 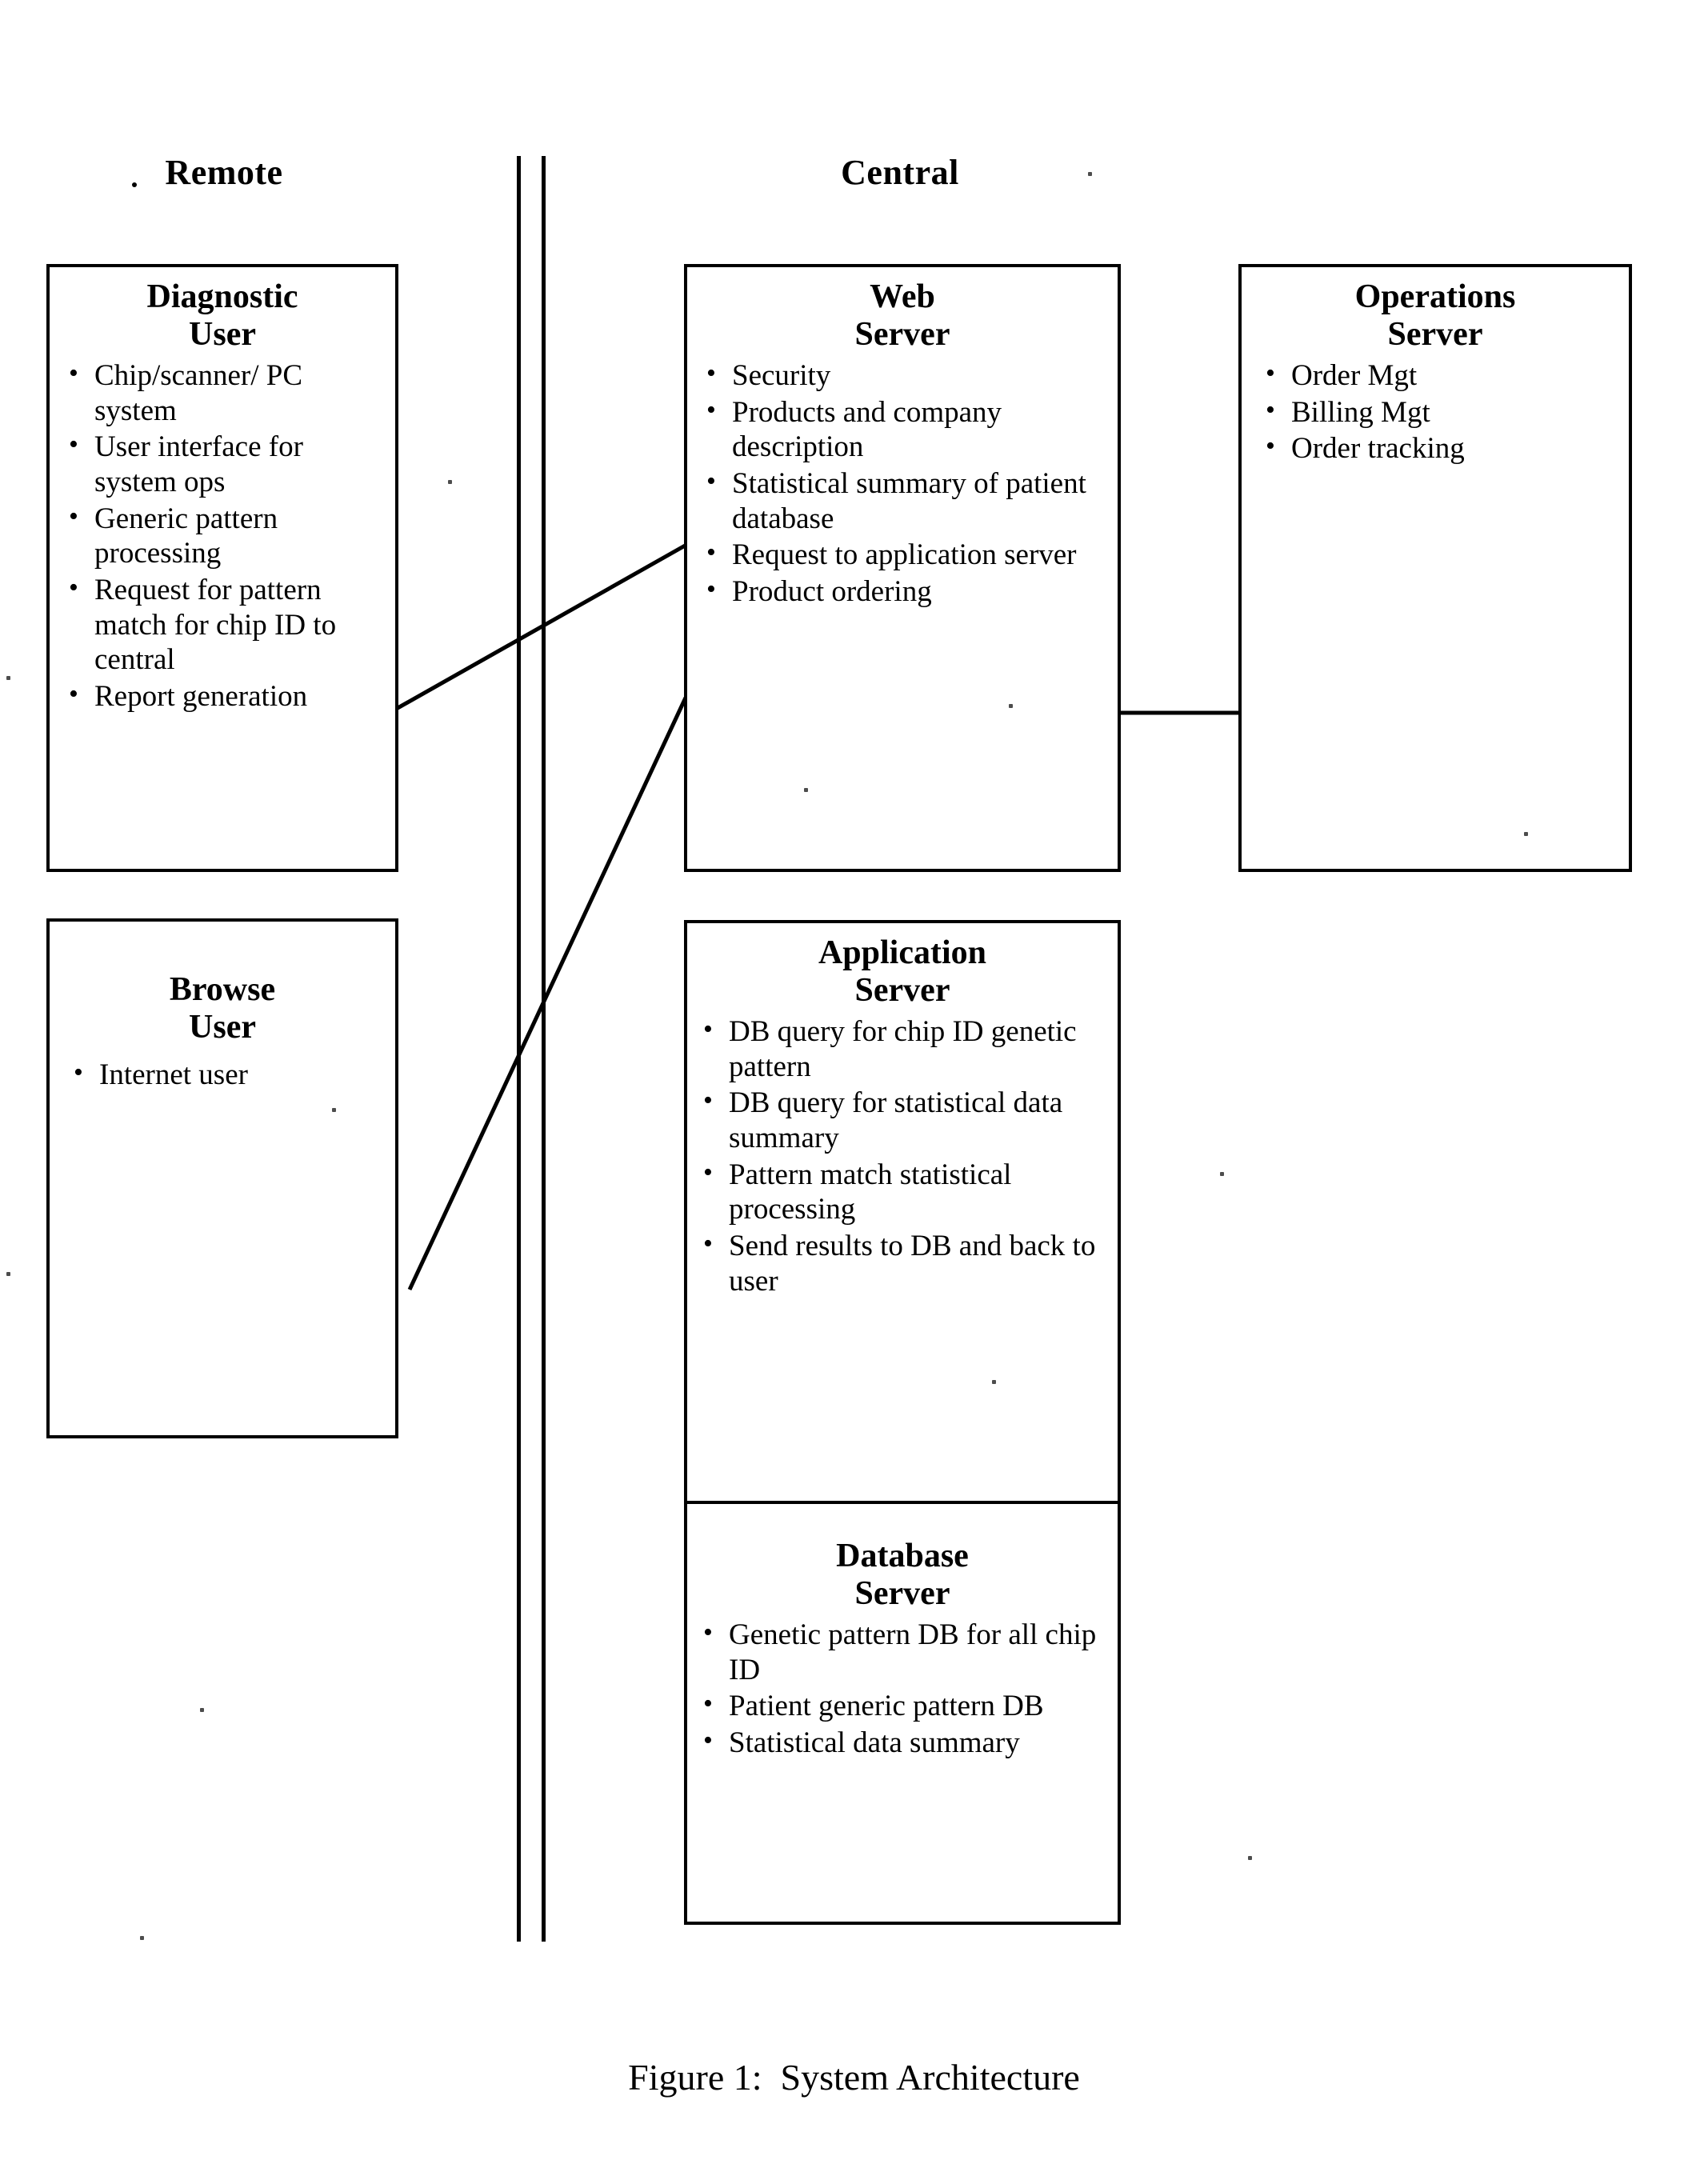 I want to click on node-title-operations-server: Operations Server, so click(x=1435, y=316).